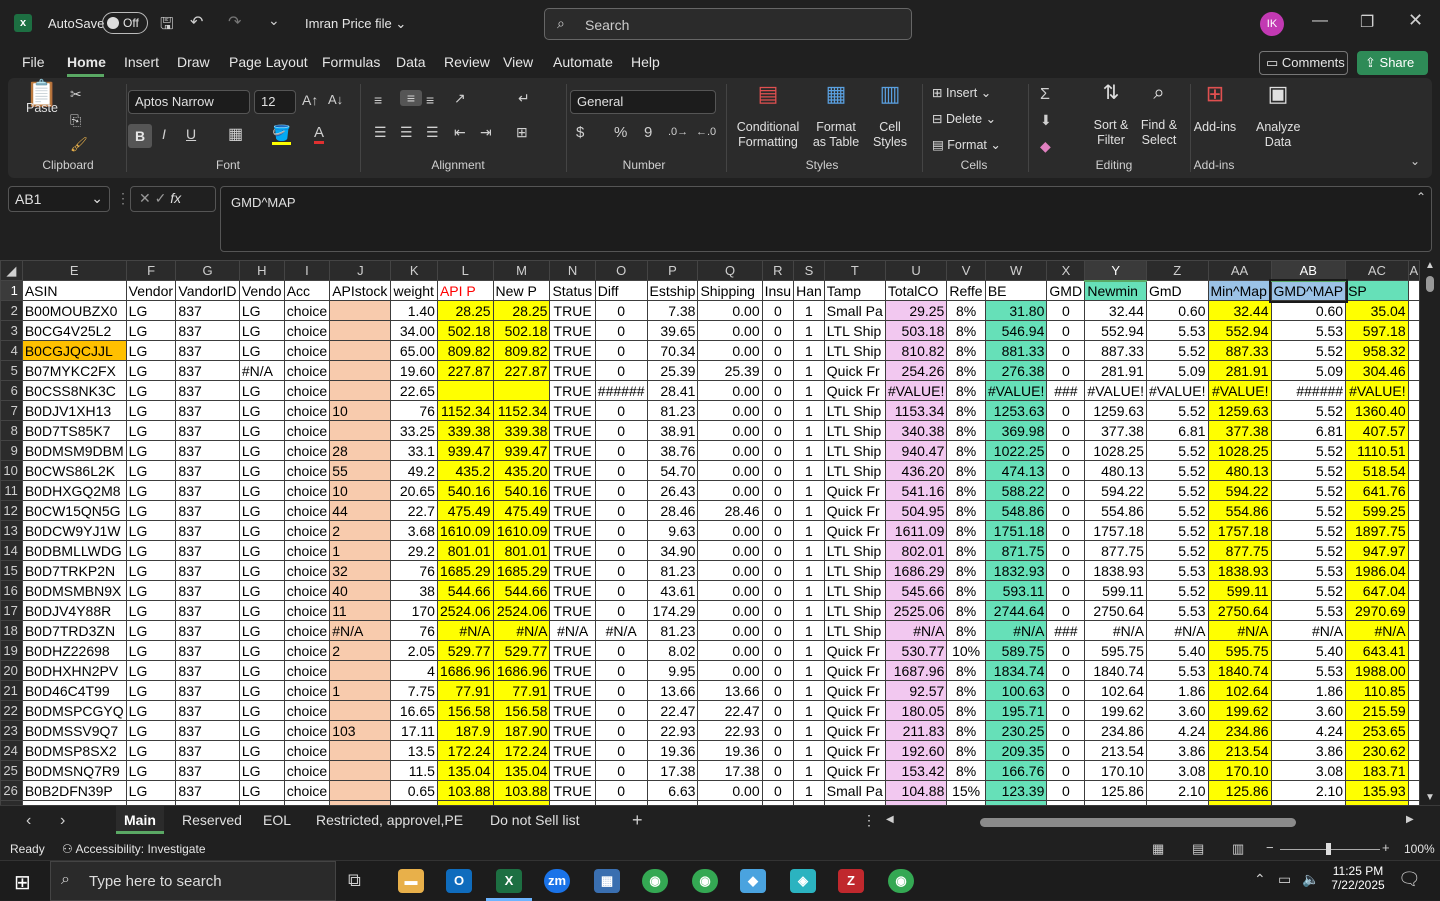 The image size is (1440, 901). I want to click on cell: #VALUE!, so click(1177, 390).